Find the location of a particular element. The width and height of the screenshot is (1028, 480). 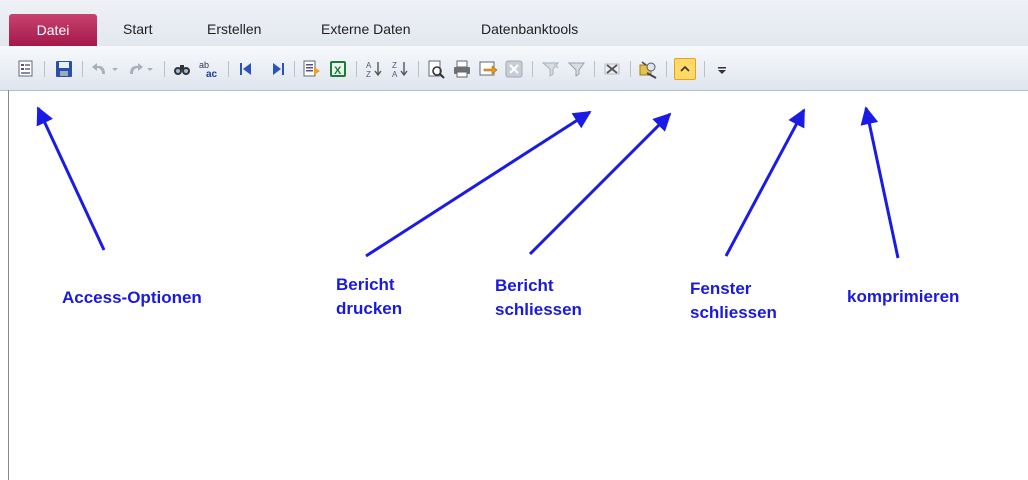

label-compact: komprimieren is located at coordinates (903, 296).